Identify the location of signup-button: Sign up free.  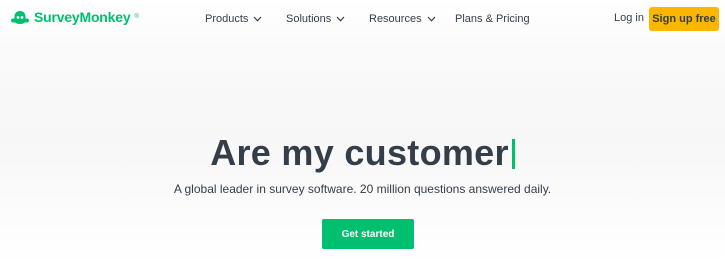
(684, 19).